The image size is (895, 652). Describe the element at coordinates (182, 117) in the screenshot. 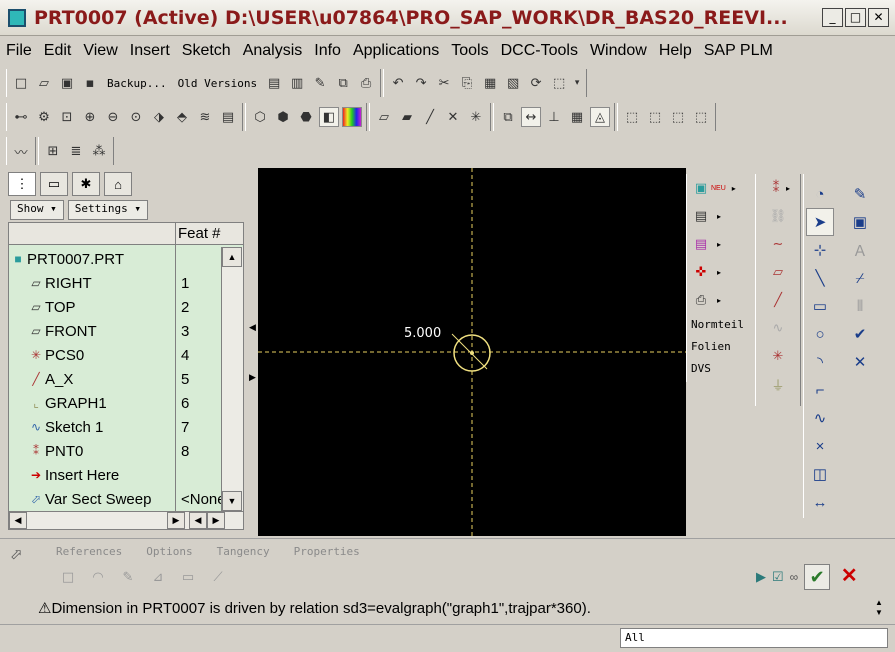

I see `saved-views-icon: ⬘` at that location.